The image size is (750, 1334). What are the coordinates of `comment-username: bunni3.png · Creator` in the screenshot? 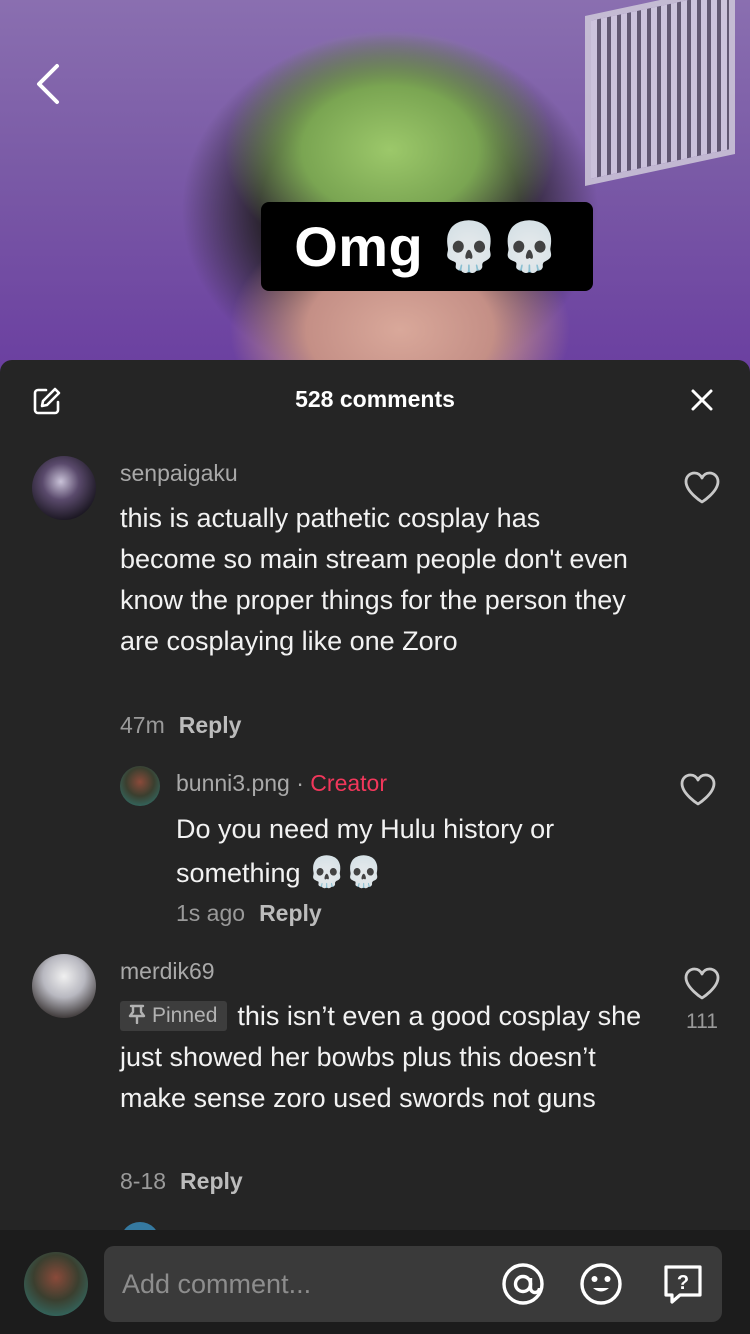 It's located at (281, 783).